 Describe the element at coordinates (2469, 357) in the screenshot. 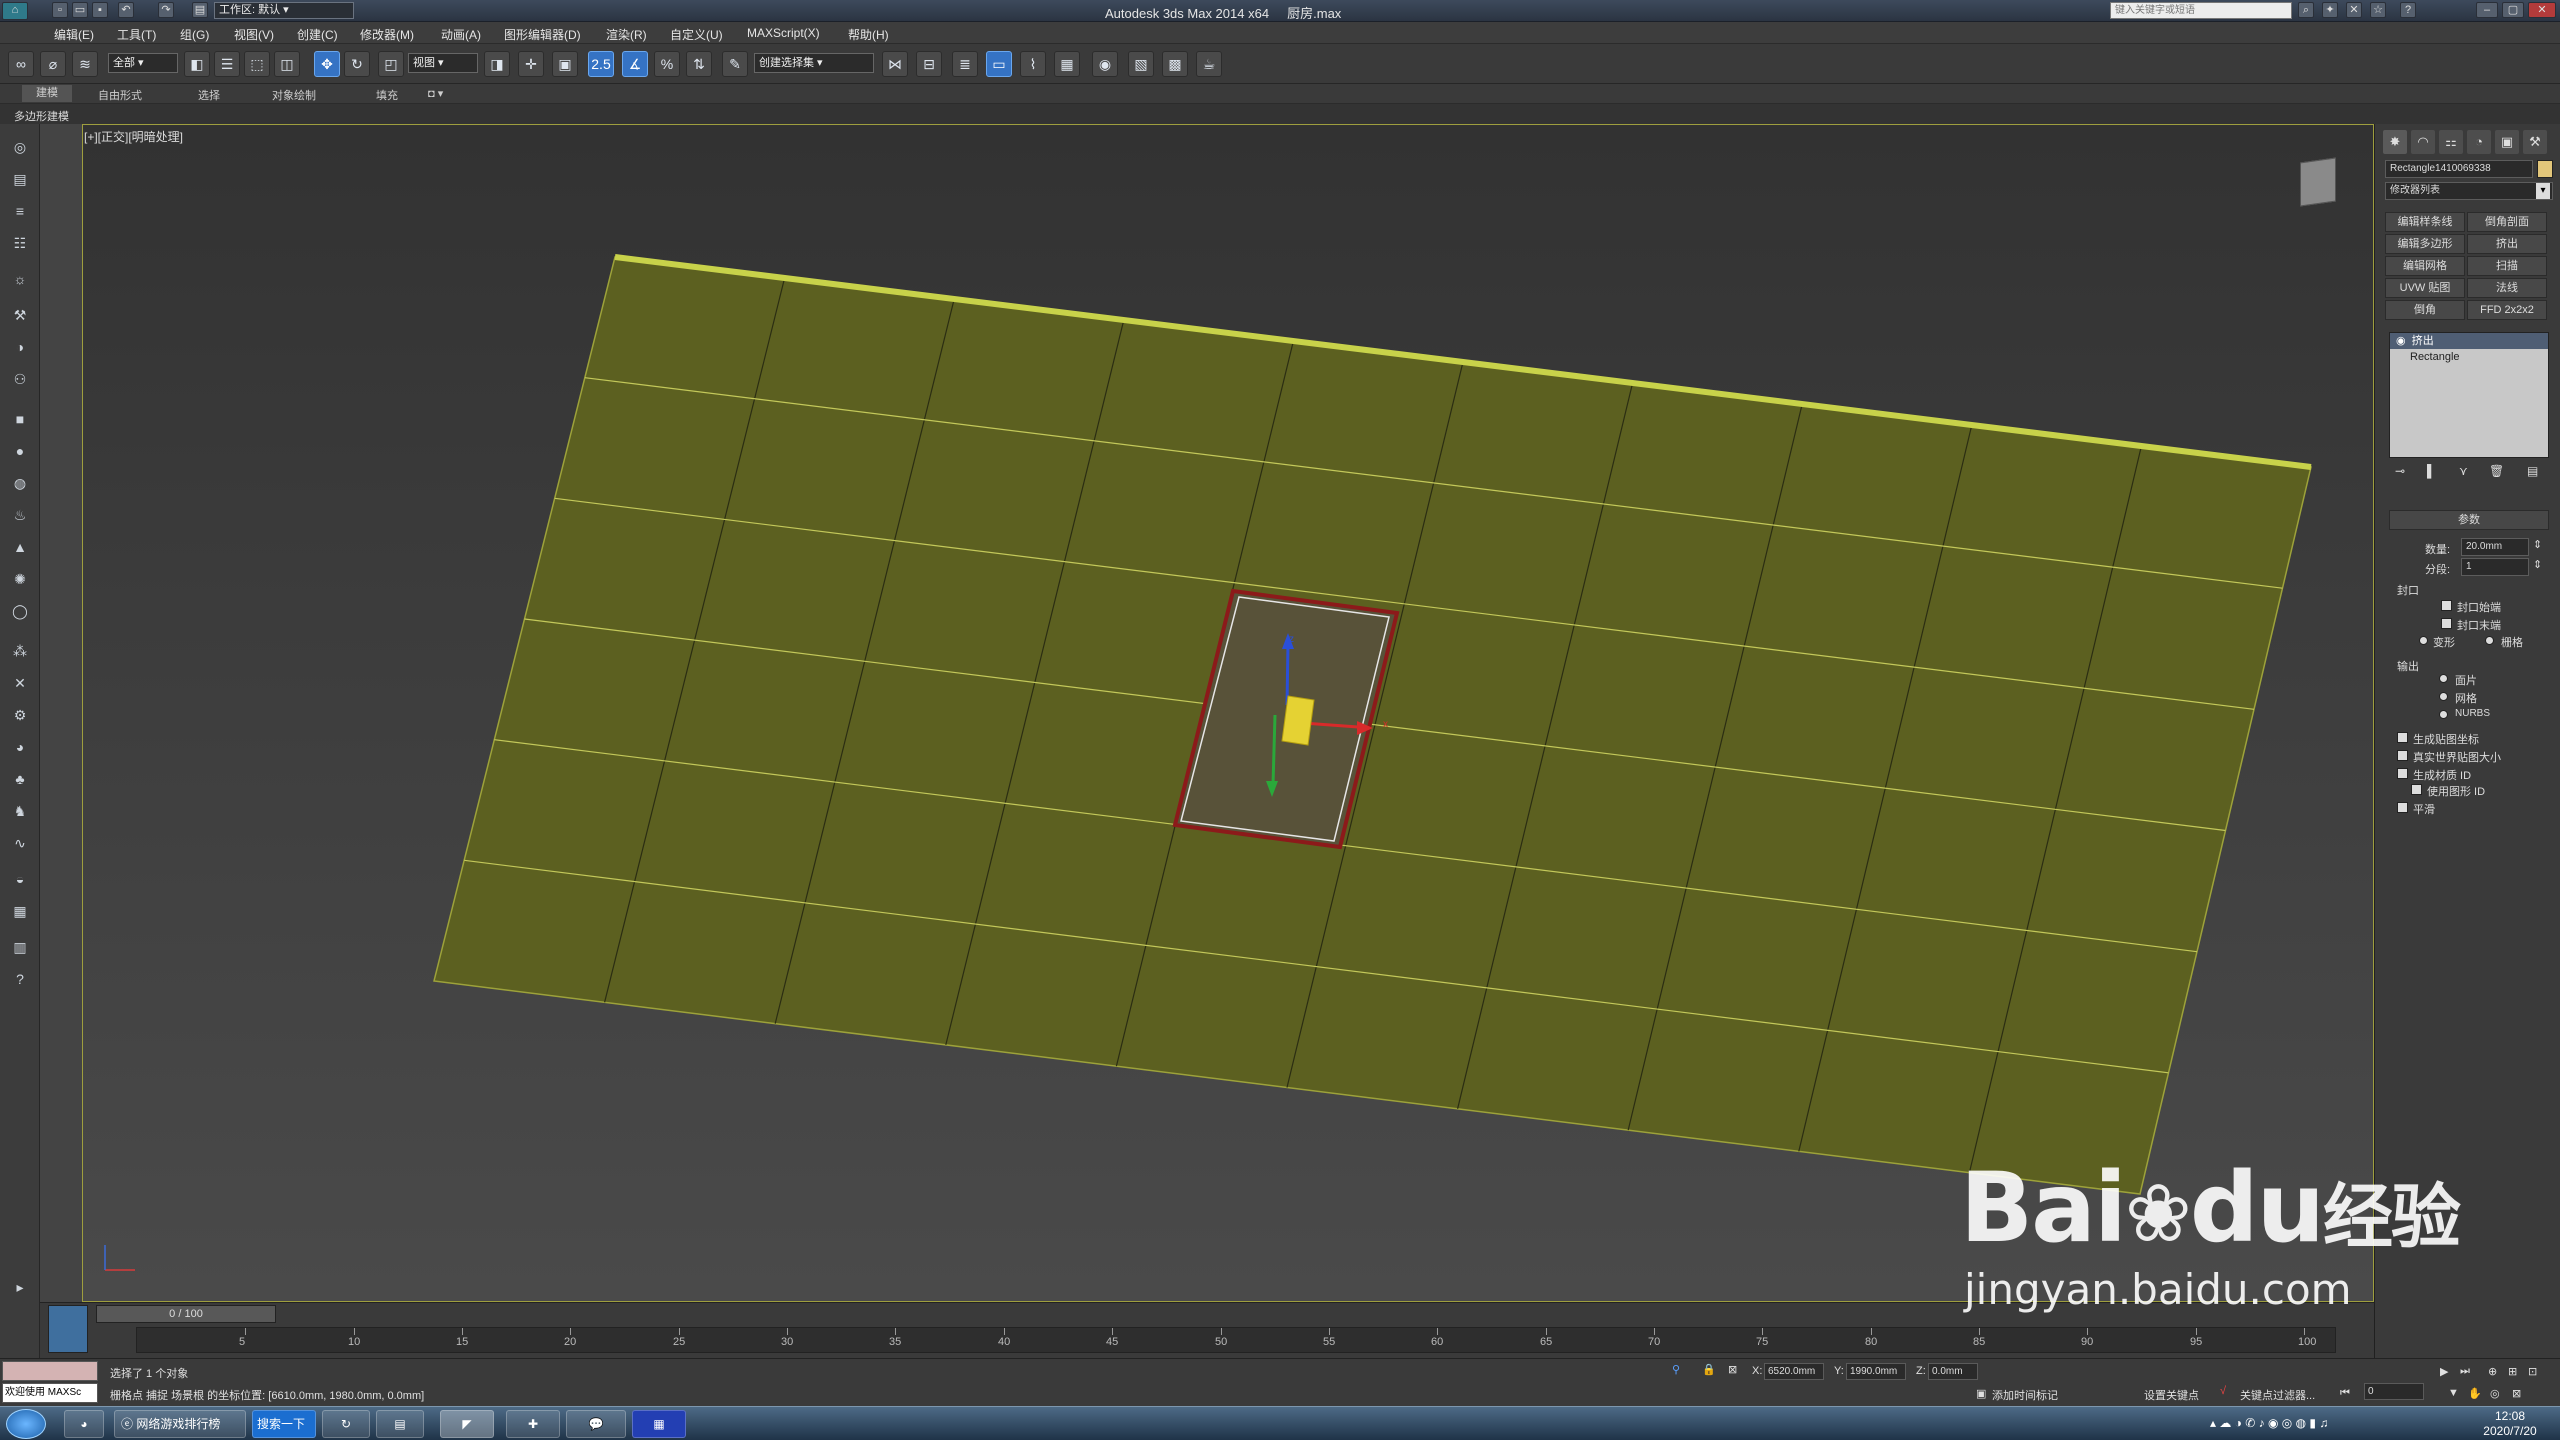

I see `stack-item-rectangle: Rectangle` at that location.